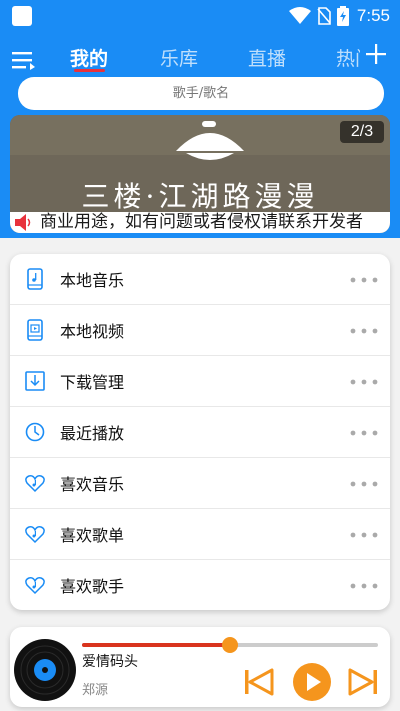 Image resolution: width=400 pixels, height=711 pixels. What do you see at coordinates (92, 280) in the screenshot?
I see `menu-item-label: 本地音乐` at bounding box center [92, 280].